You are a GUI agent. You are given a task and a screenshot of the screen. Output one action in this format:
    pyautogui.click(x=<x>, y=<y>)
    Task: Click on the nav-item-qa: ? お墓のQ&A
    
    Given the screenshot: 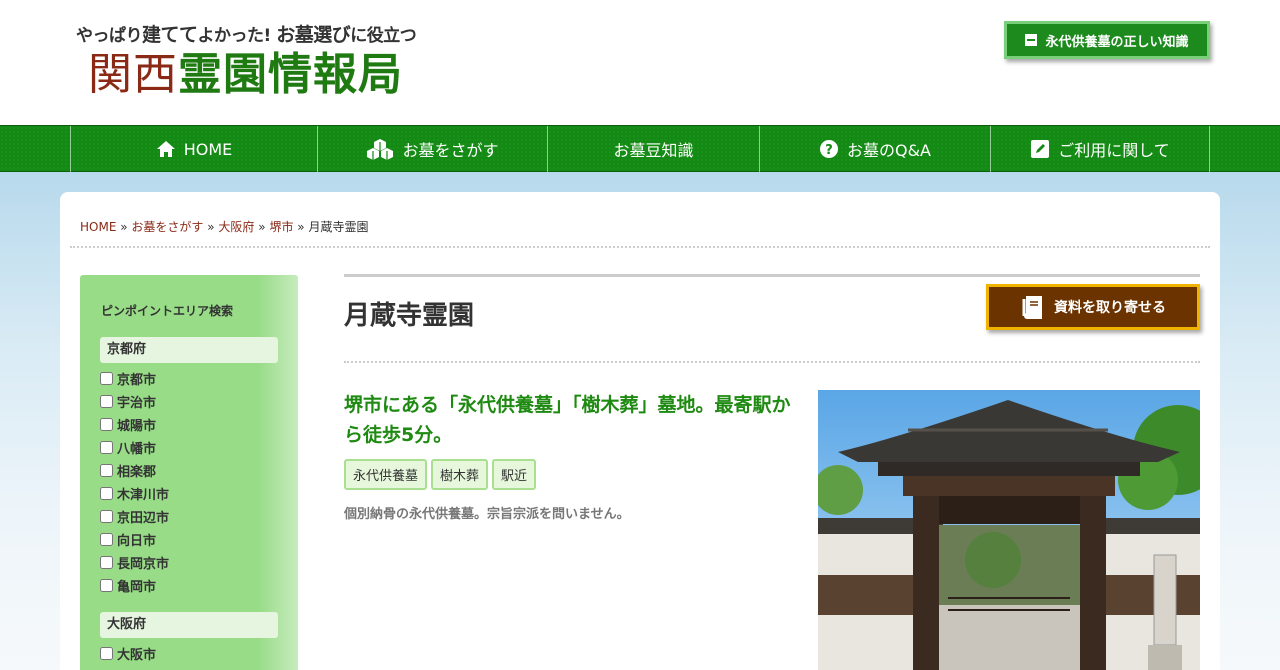 What is the action you would take?
    pyautogui.click(x=874, y=149)
    